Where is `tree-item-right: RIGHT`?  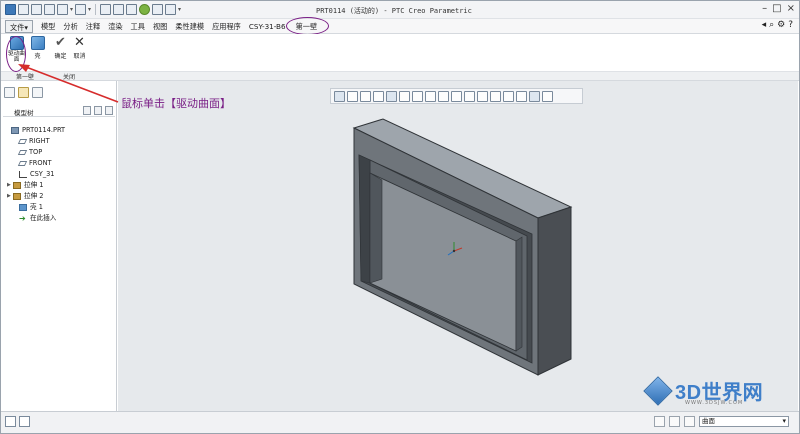 tree-item-right: RIGHT is located at coordinates (35, 141).